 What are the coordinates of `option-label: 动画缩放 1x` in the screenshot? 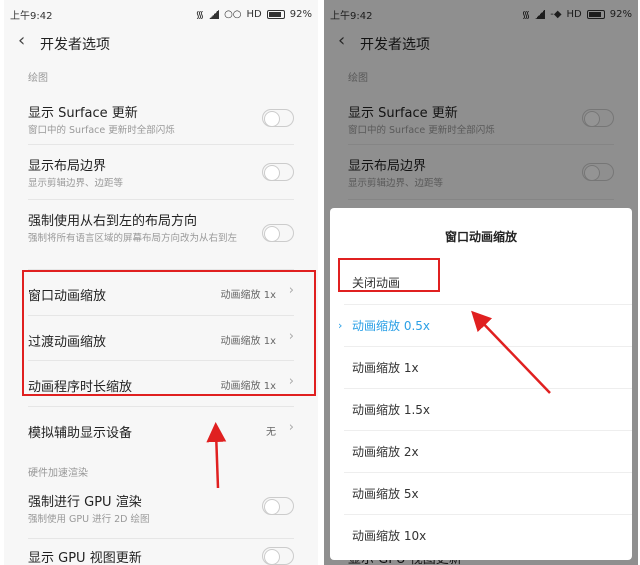 It's located at (385, 368).